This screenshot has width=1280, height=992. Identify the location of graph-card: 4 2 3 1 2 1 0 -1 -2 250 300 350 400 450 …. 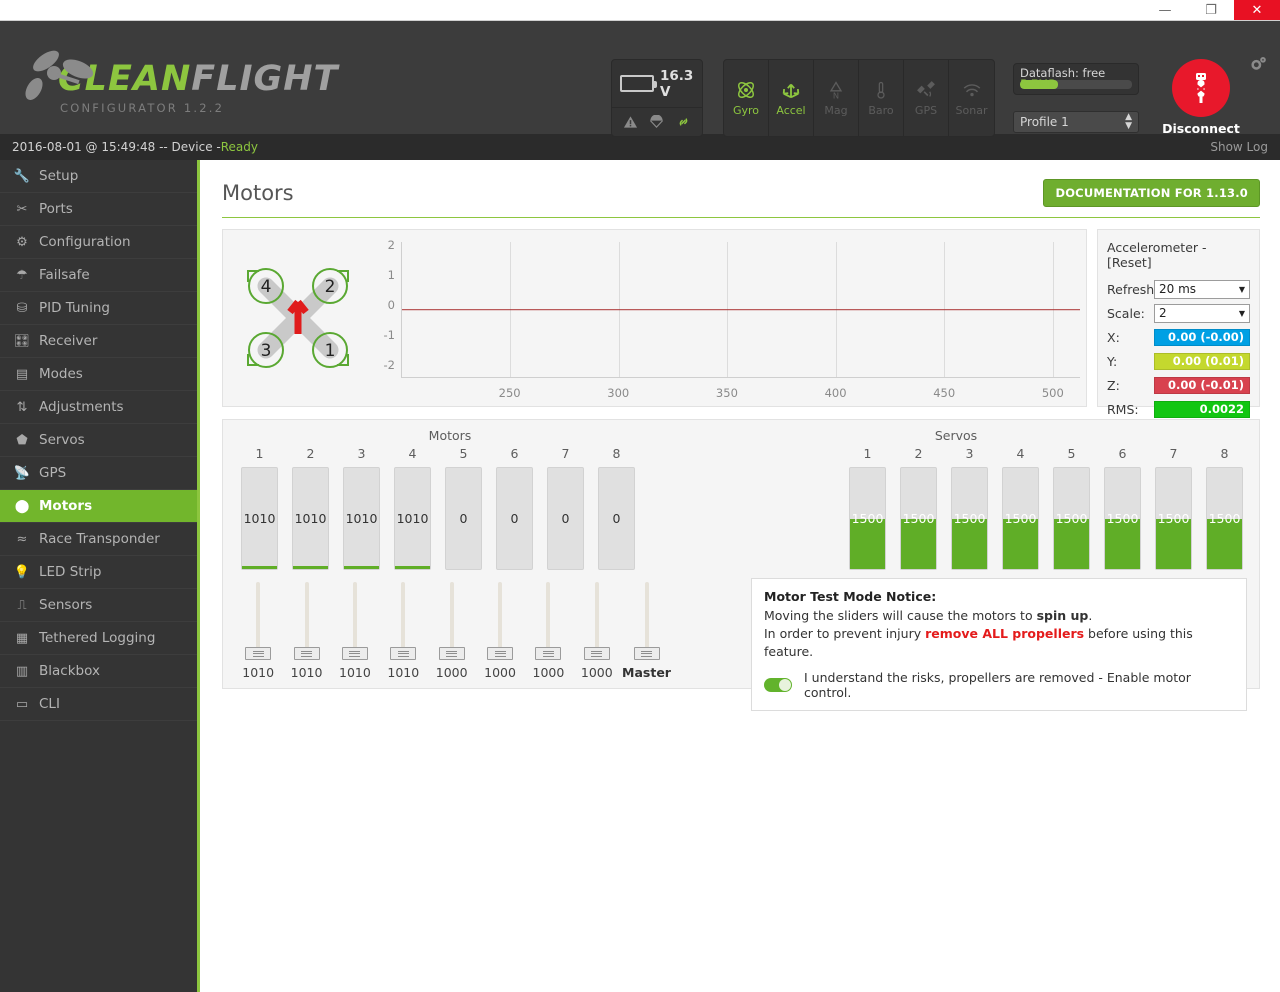
(654, 318).